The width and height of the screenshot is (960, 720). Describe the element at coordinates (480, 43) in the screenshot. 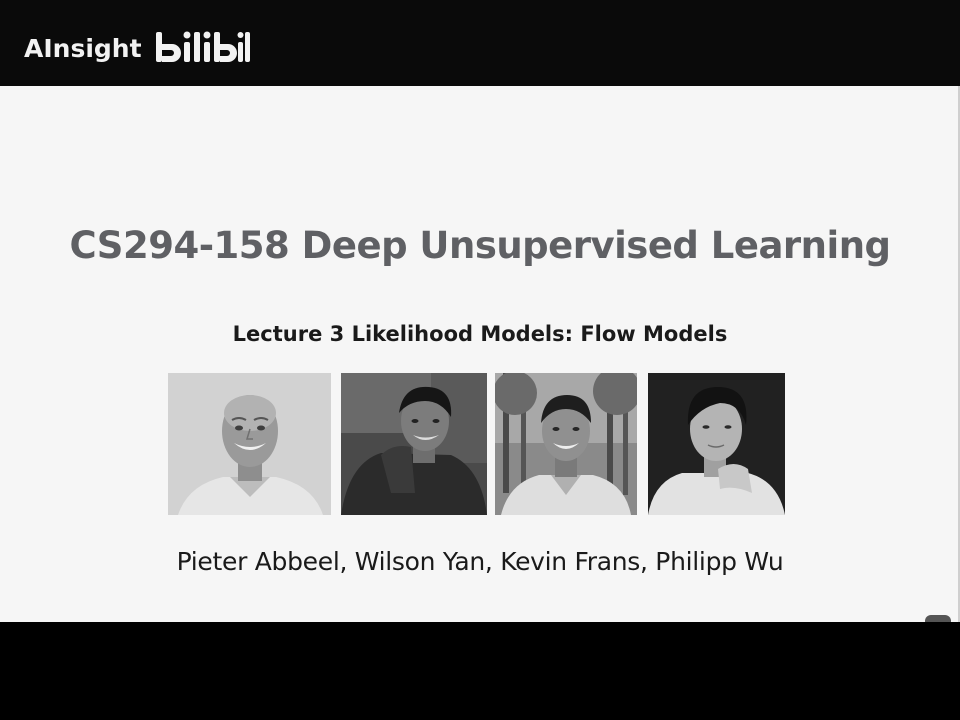

I see `top-letterbox: AInsight` at that location.